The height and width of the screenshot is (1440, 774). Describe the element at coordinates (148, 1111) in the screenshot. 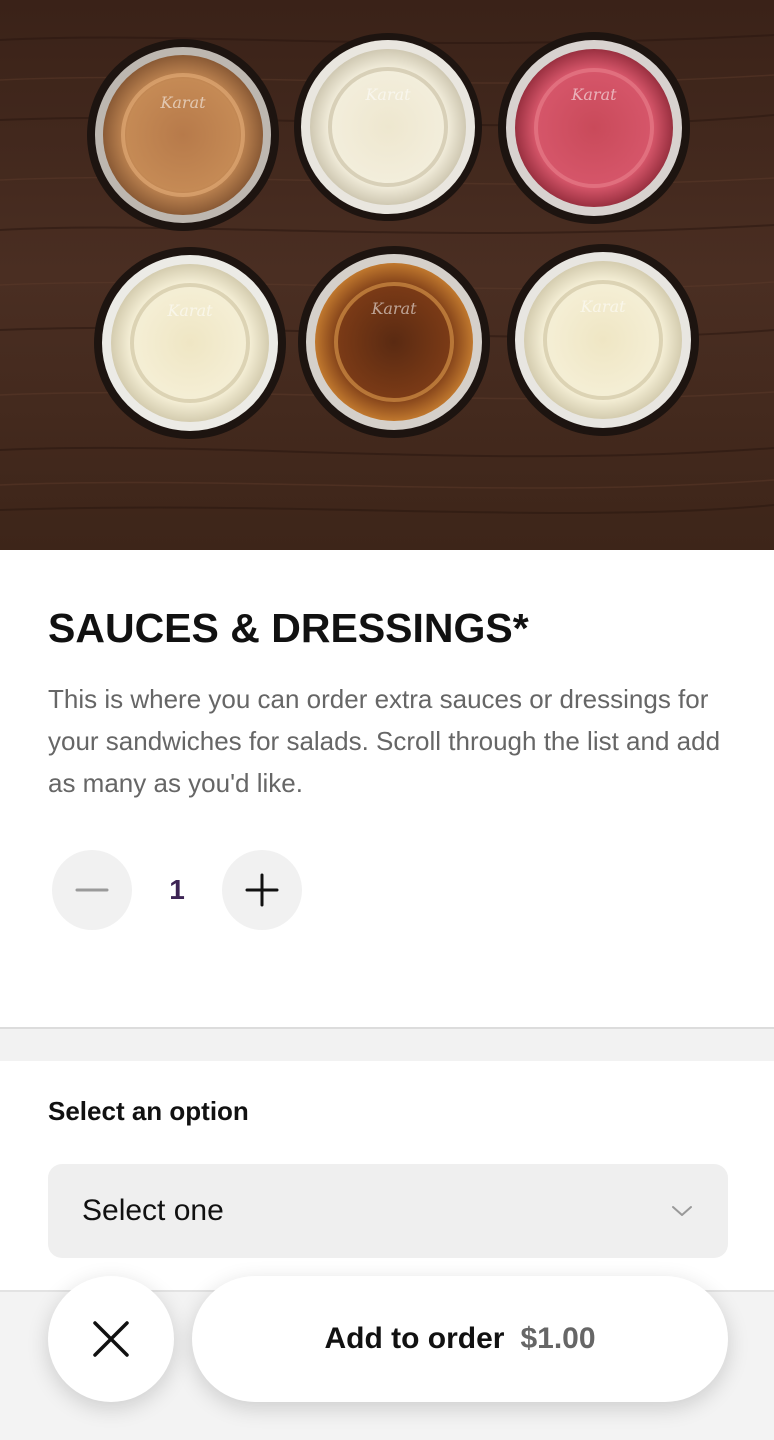

I see `option-group-label: Select an option` at that location.